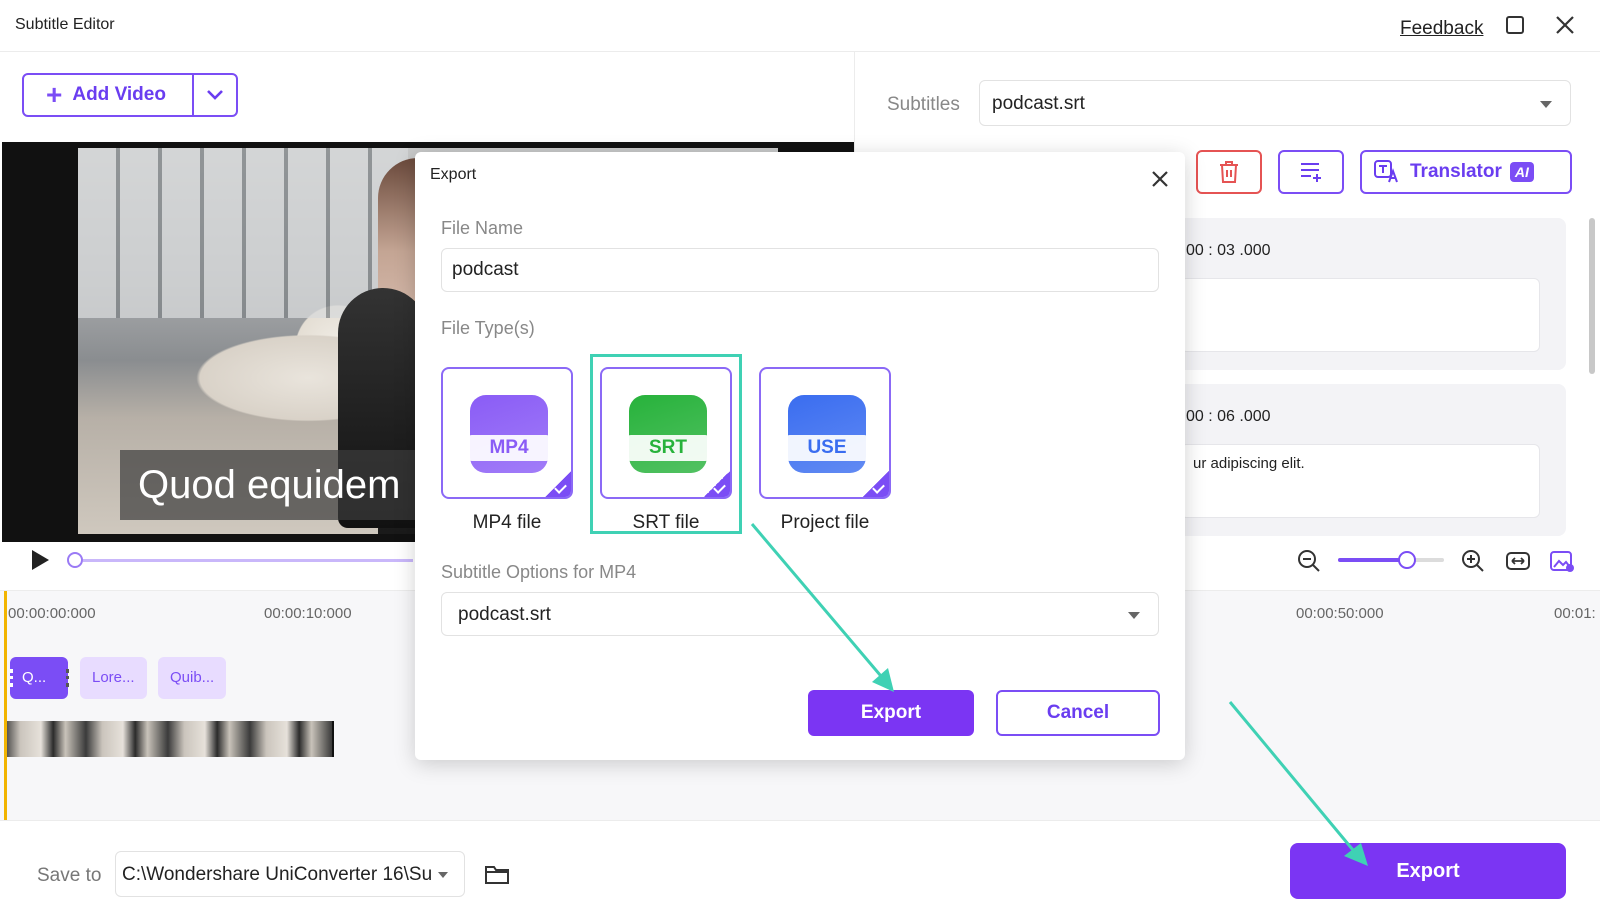  What do you see at coordinates (827, 448) in the screenshot?
I see `use-tag: USE` at bounding box center [827, 448].